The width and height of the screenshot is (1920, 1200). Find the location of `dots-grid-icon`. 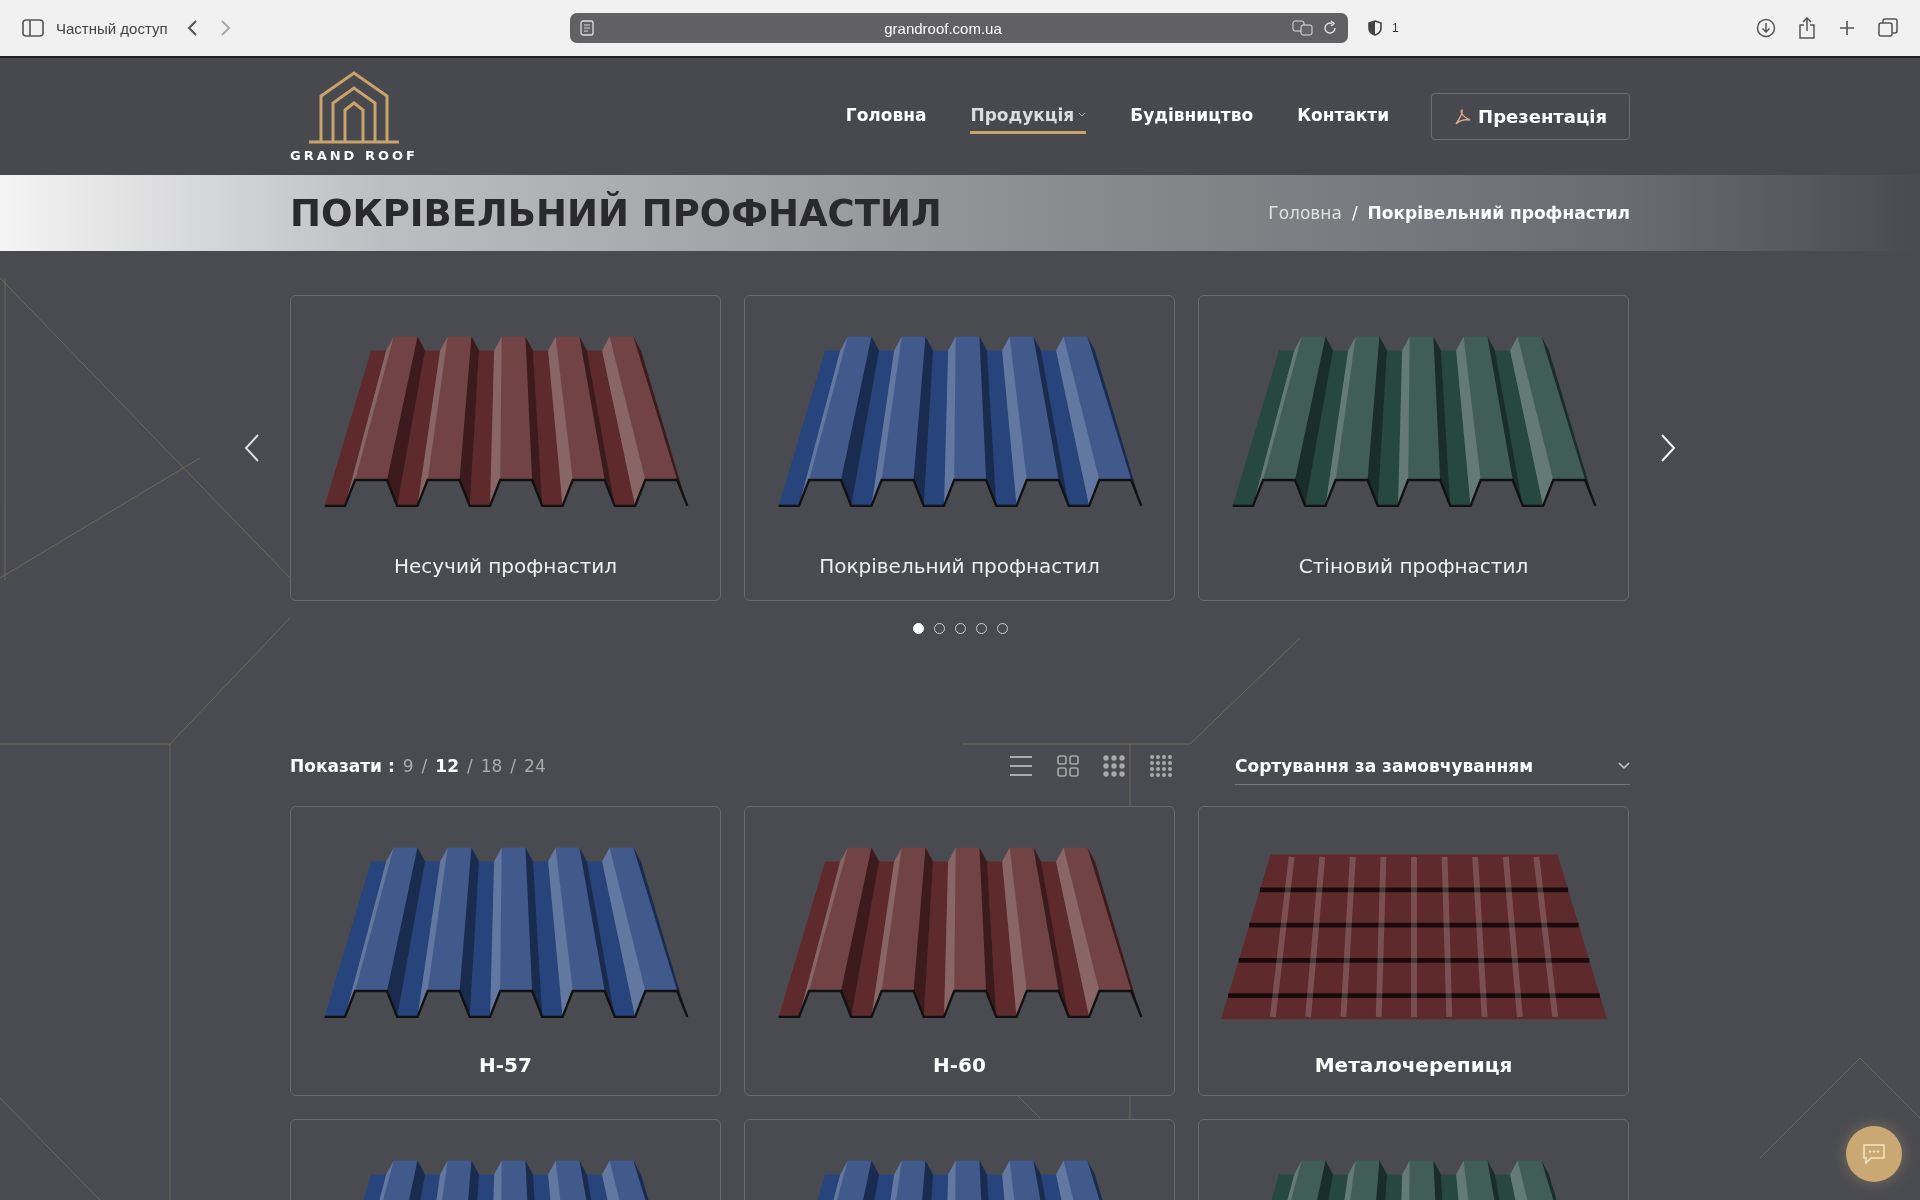

dots-grid-icon is located at coordinates (1114, 766).